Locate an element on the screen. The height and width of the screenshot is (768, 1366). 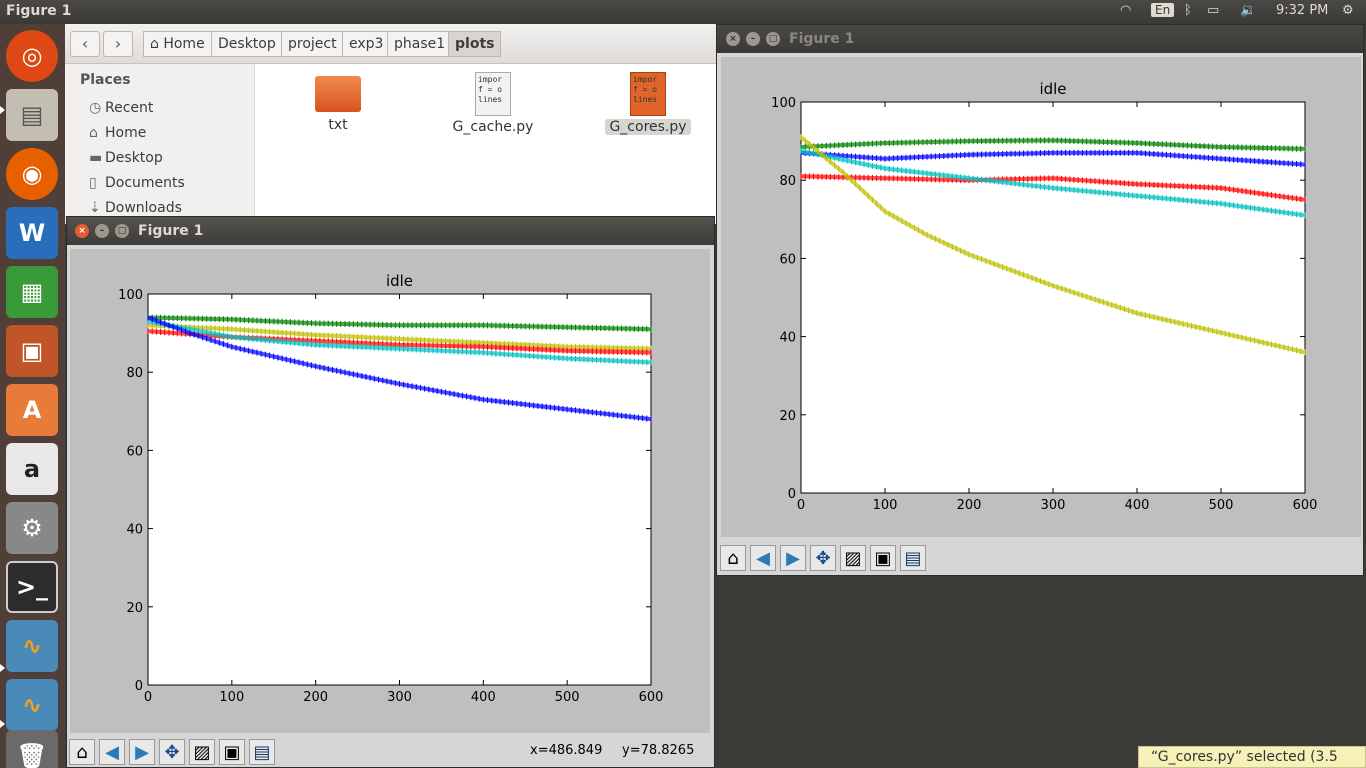
x-tick-label: 200 is located at coordinates (969, 505).